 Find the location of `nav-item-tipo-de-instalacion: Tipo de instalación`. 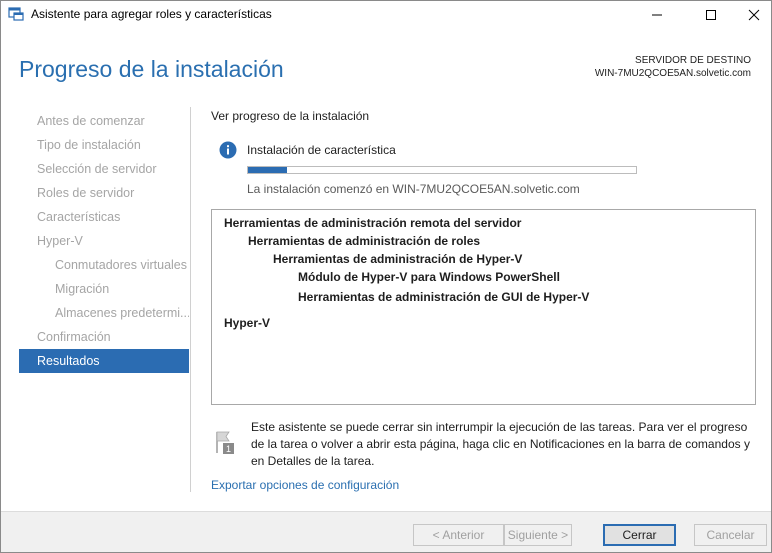

nav-item-tipo-de-instalacion: Tipo de instalación is located at coordinates (104, 145).